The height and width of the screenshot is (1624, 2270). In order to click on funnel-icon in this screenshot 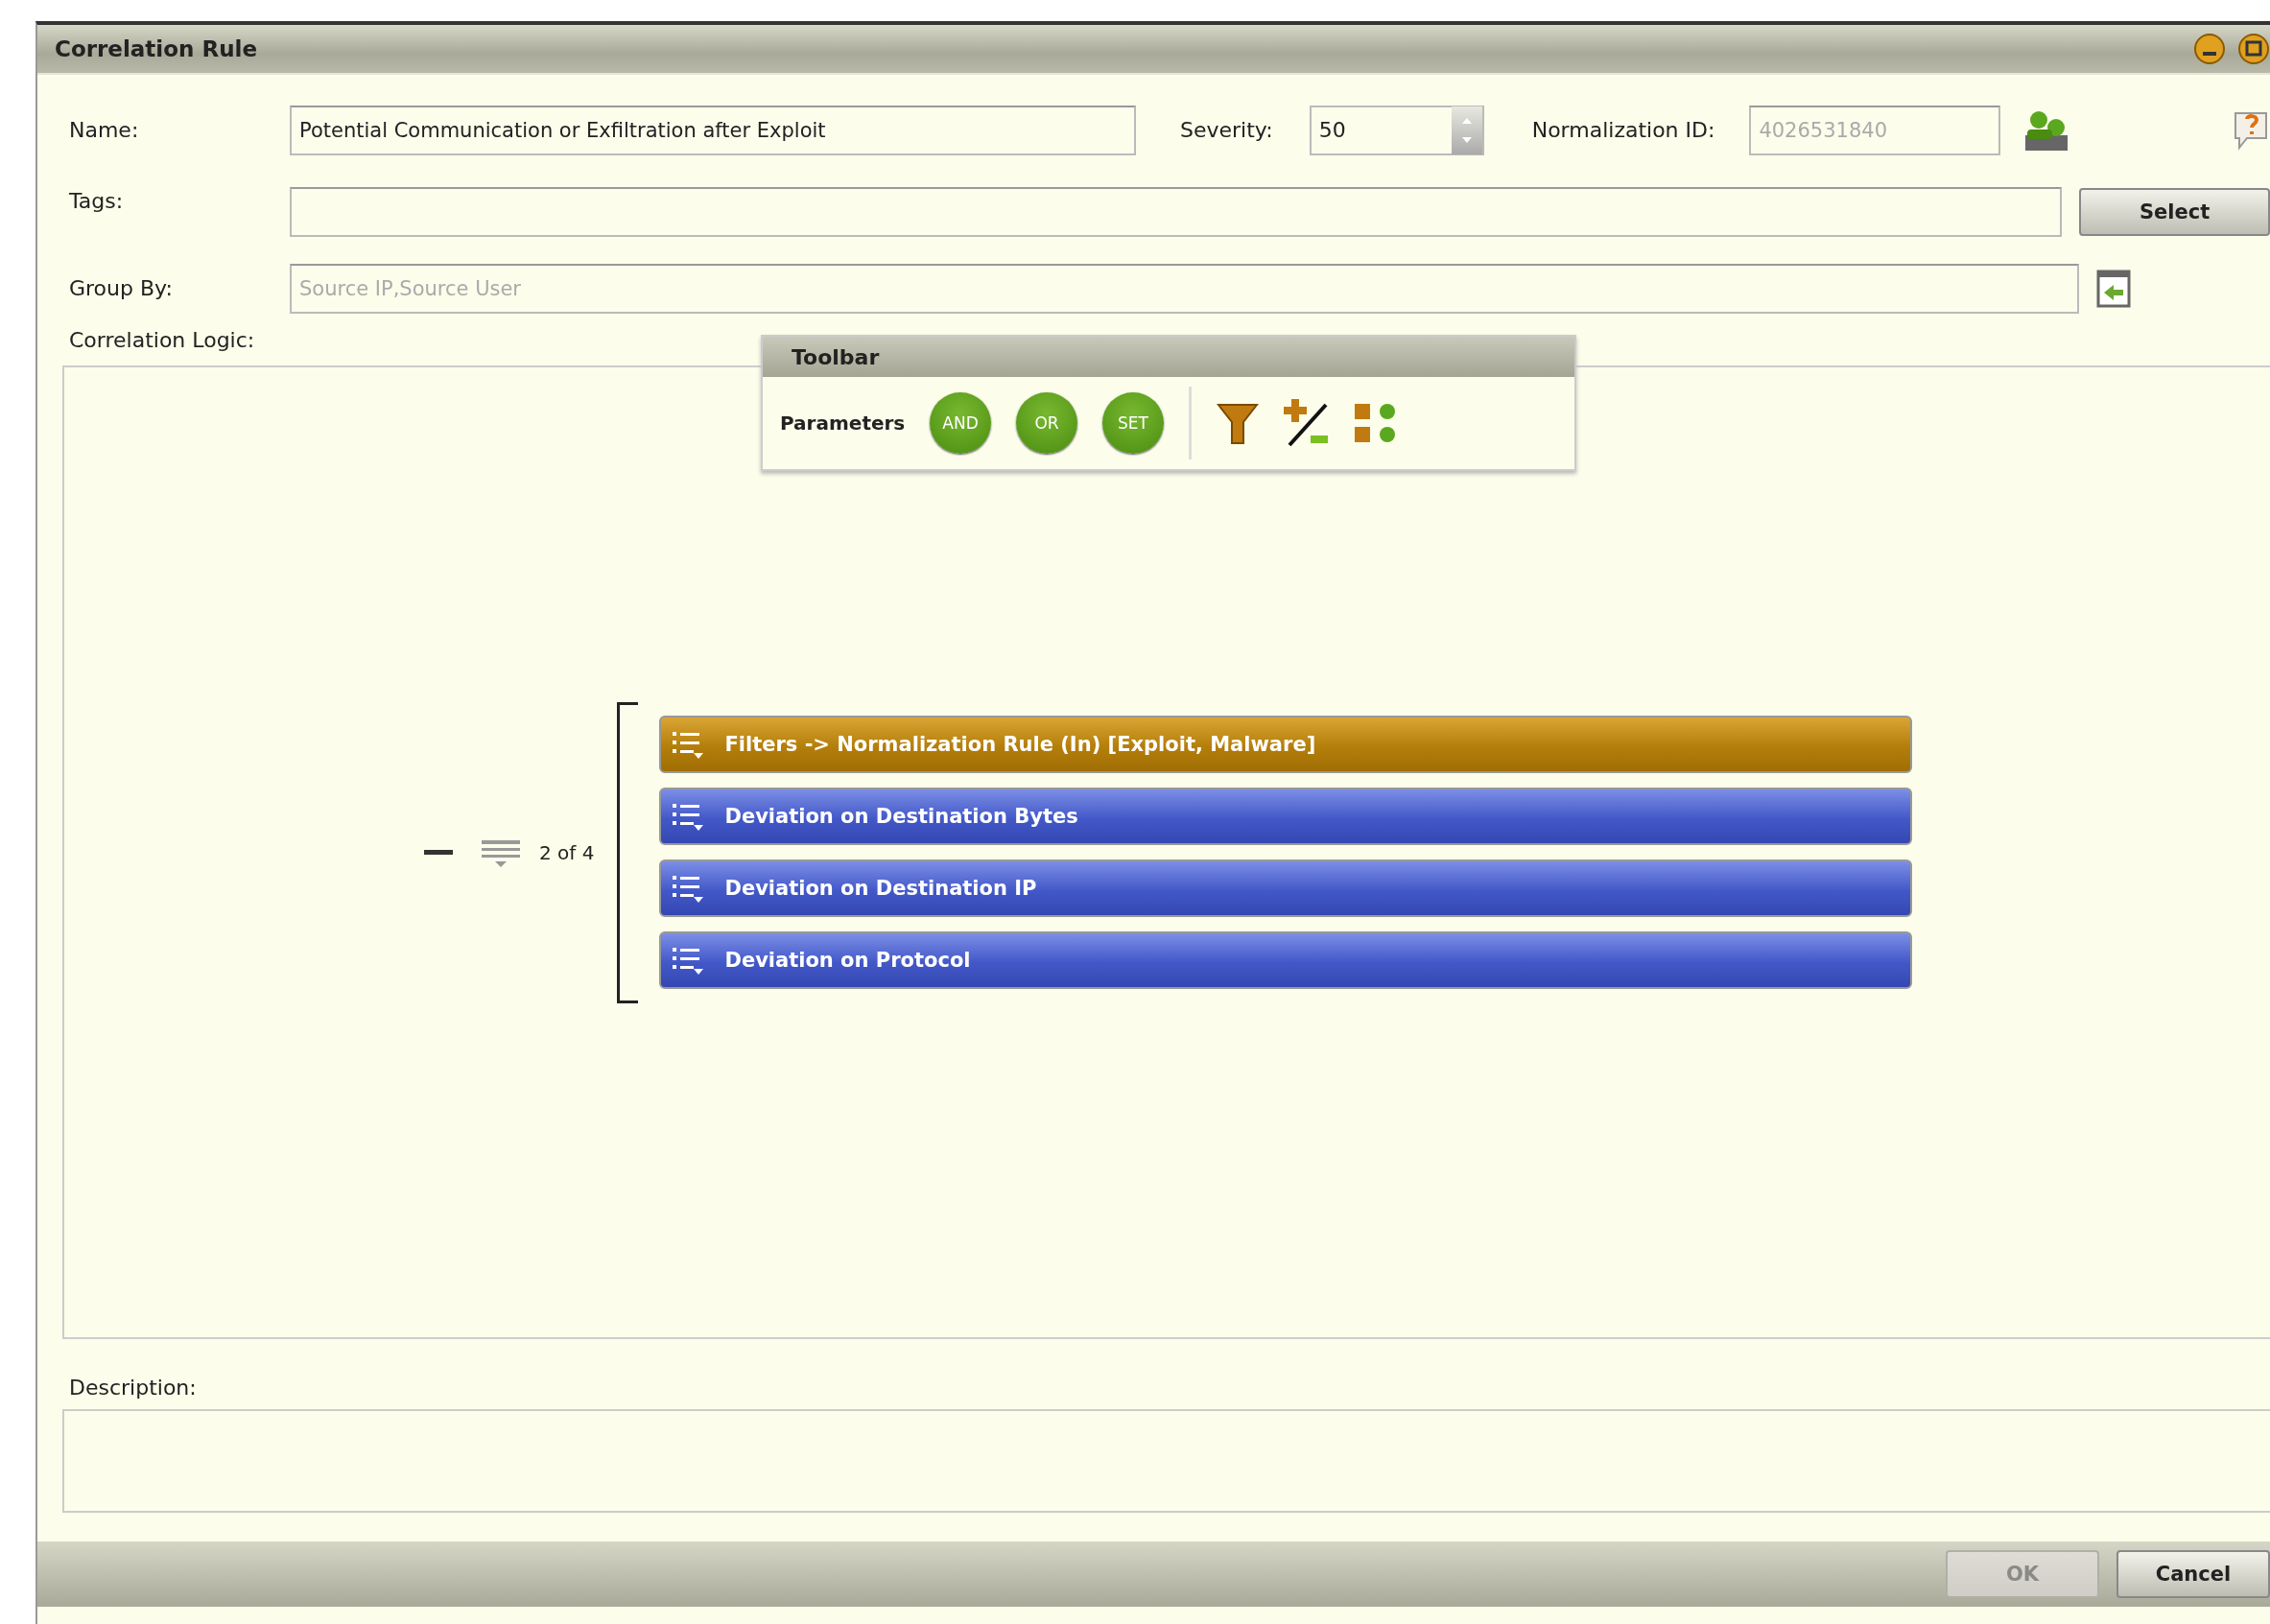, I will do `click(1238, 423)`.